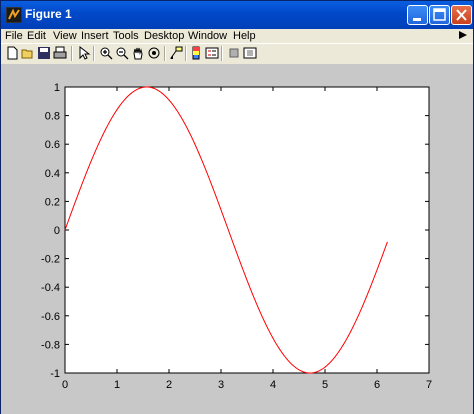 This screenshot has width=474, height=414. Describe the element at coordinates (50, 317) in the screenshot. I see `y-tick-label: -0.6` at that location.